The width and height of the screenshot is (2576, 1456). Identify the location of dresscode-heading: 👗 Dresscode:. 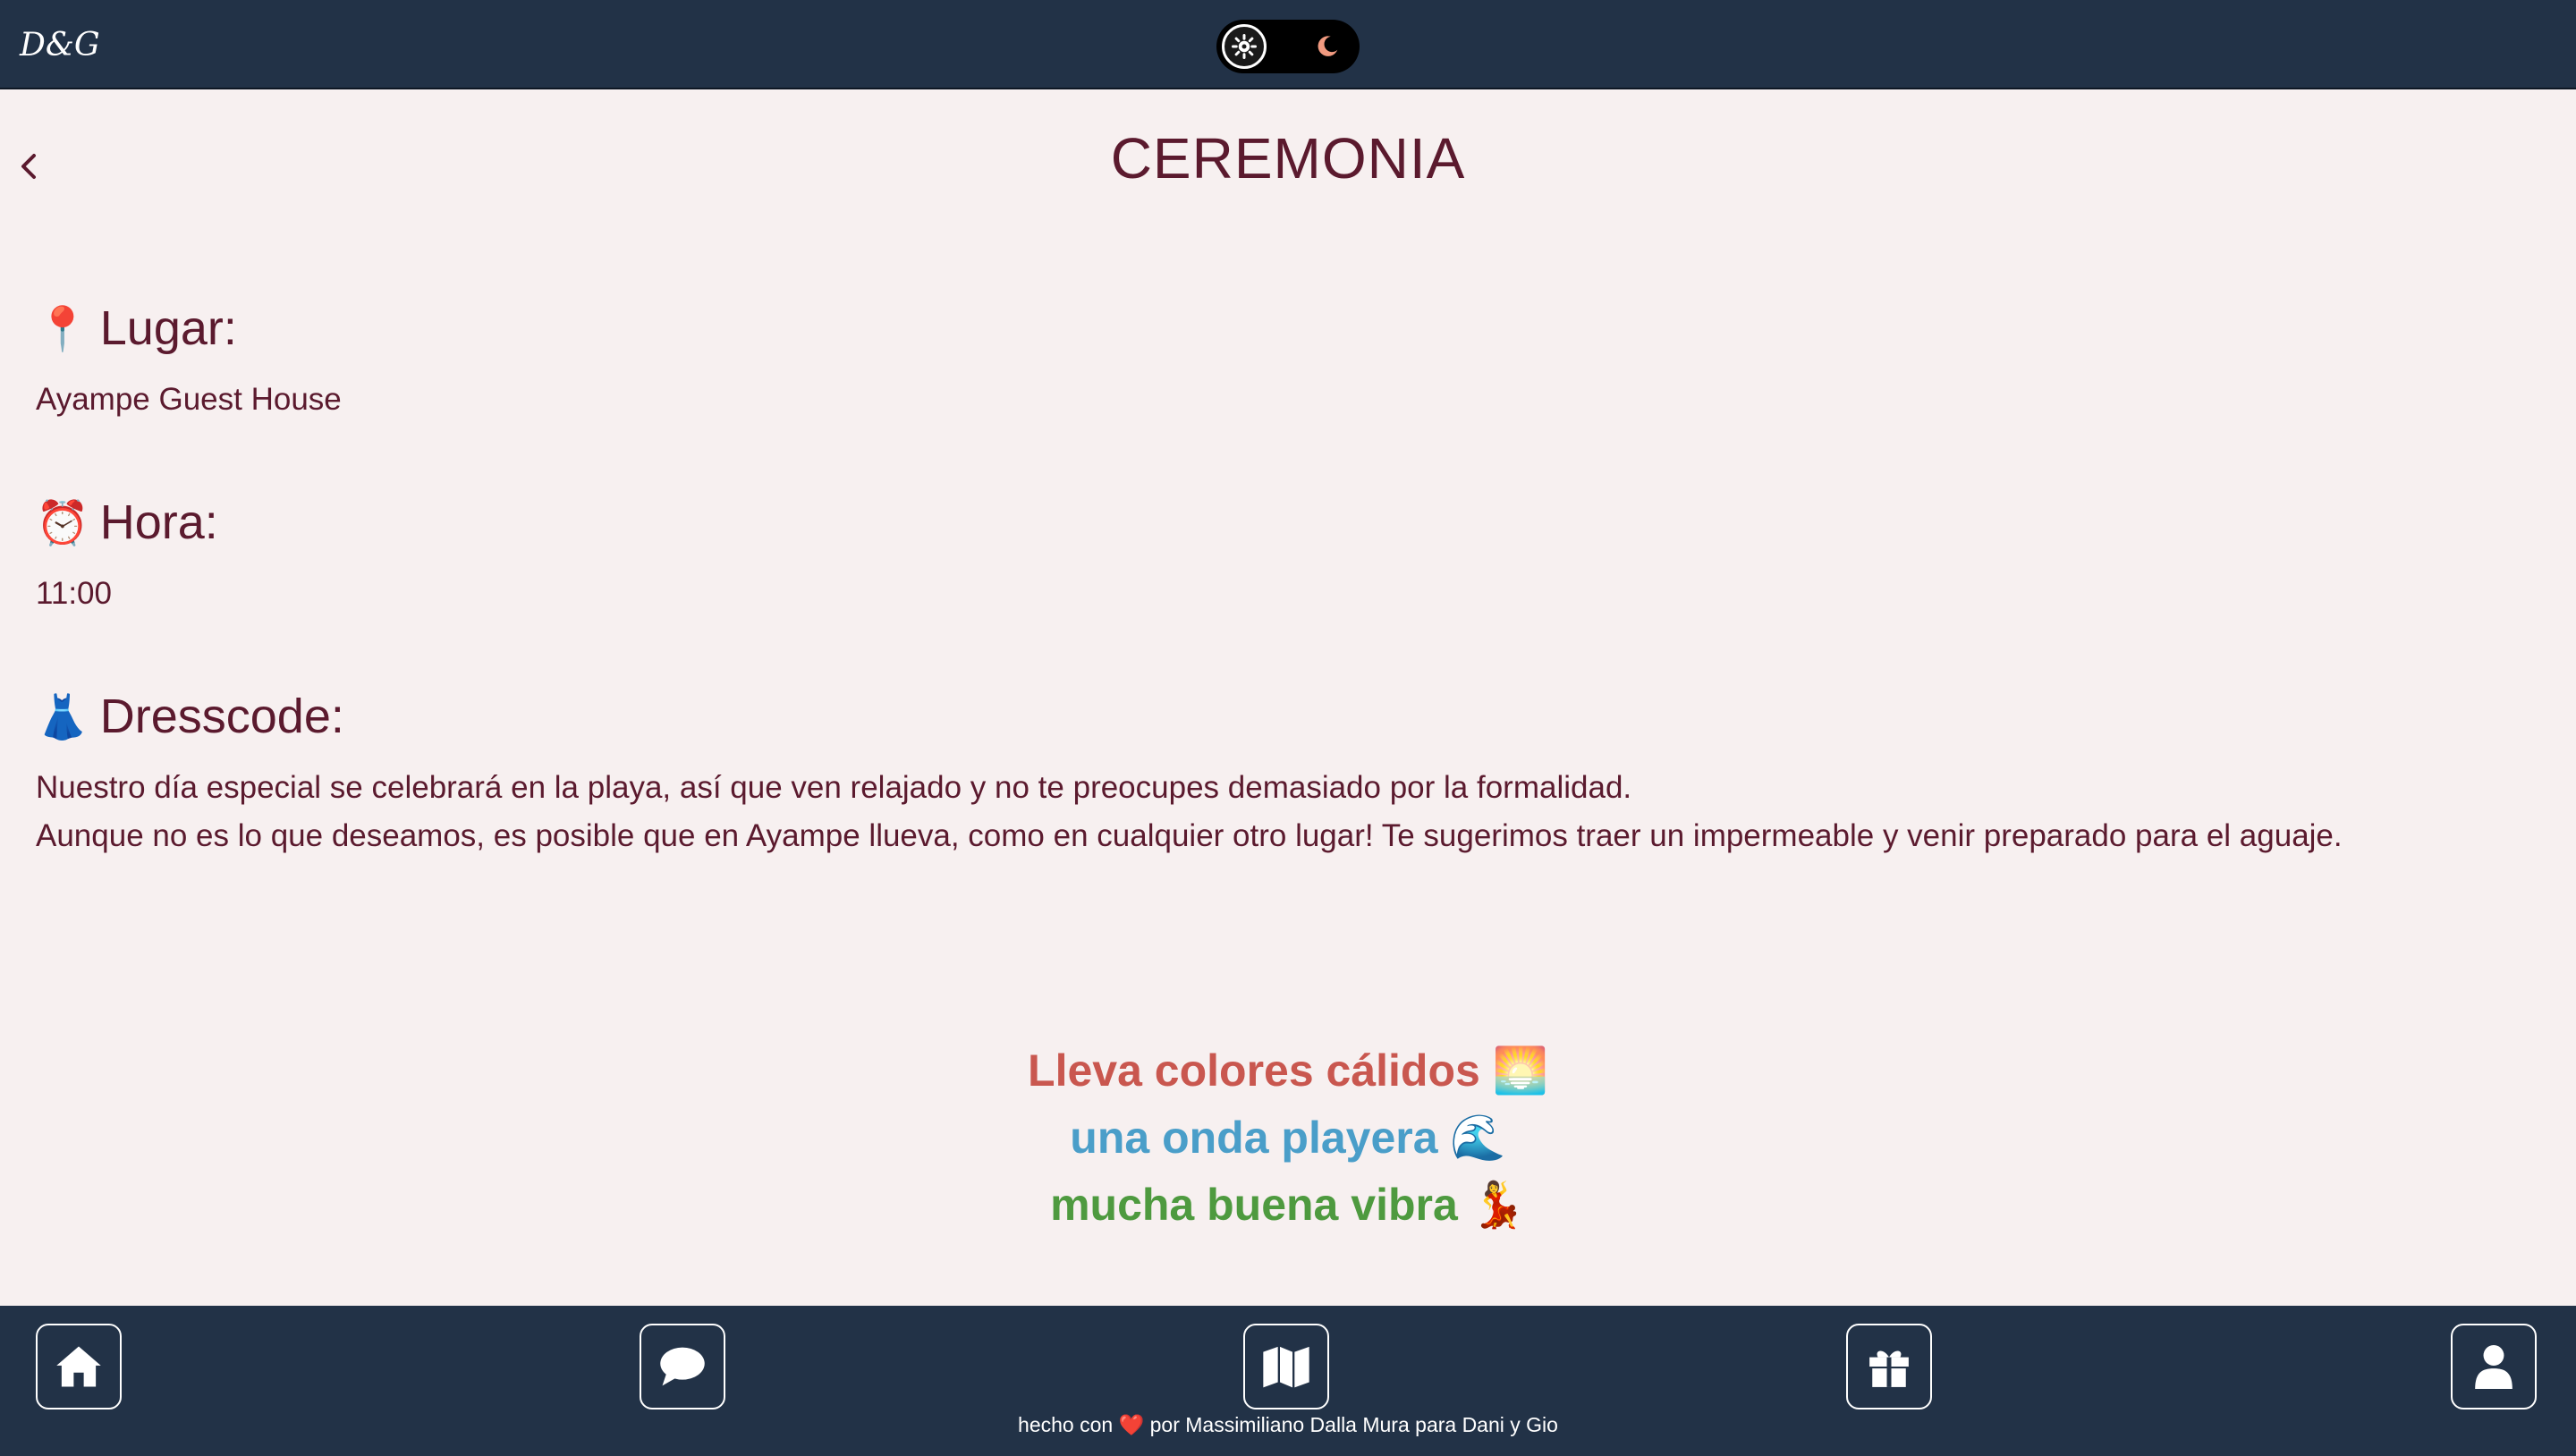
(1189, 716).